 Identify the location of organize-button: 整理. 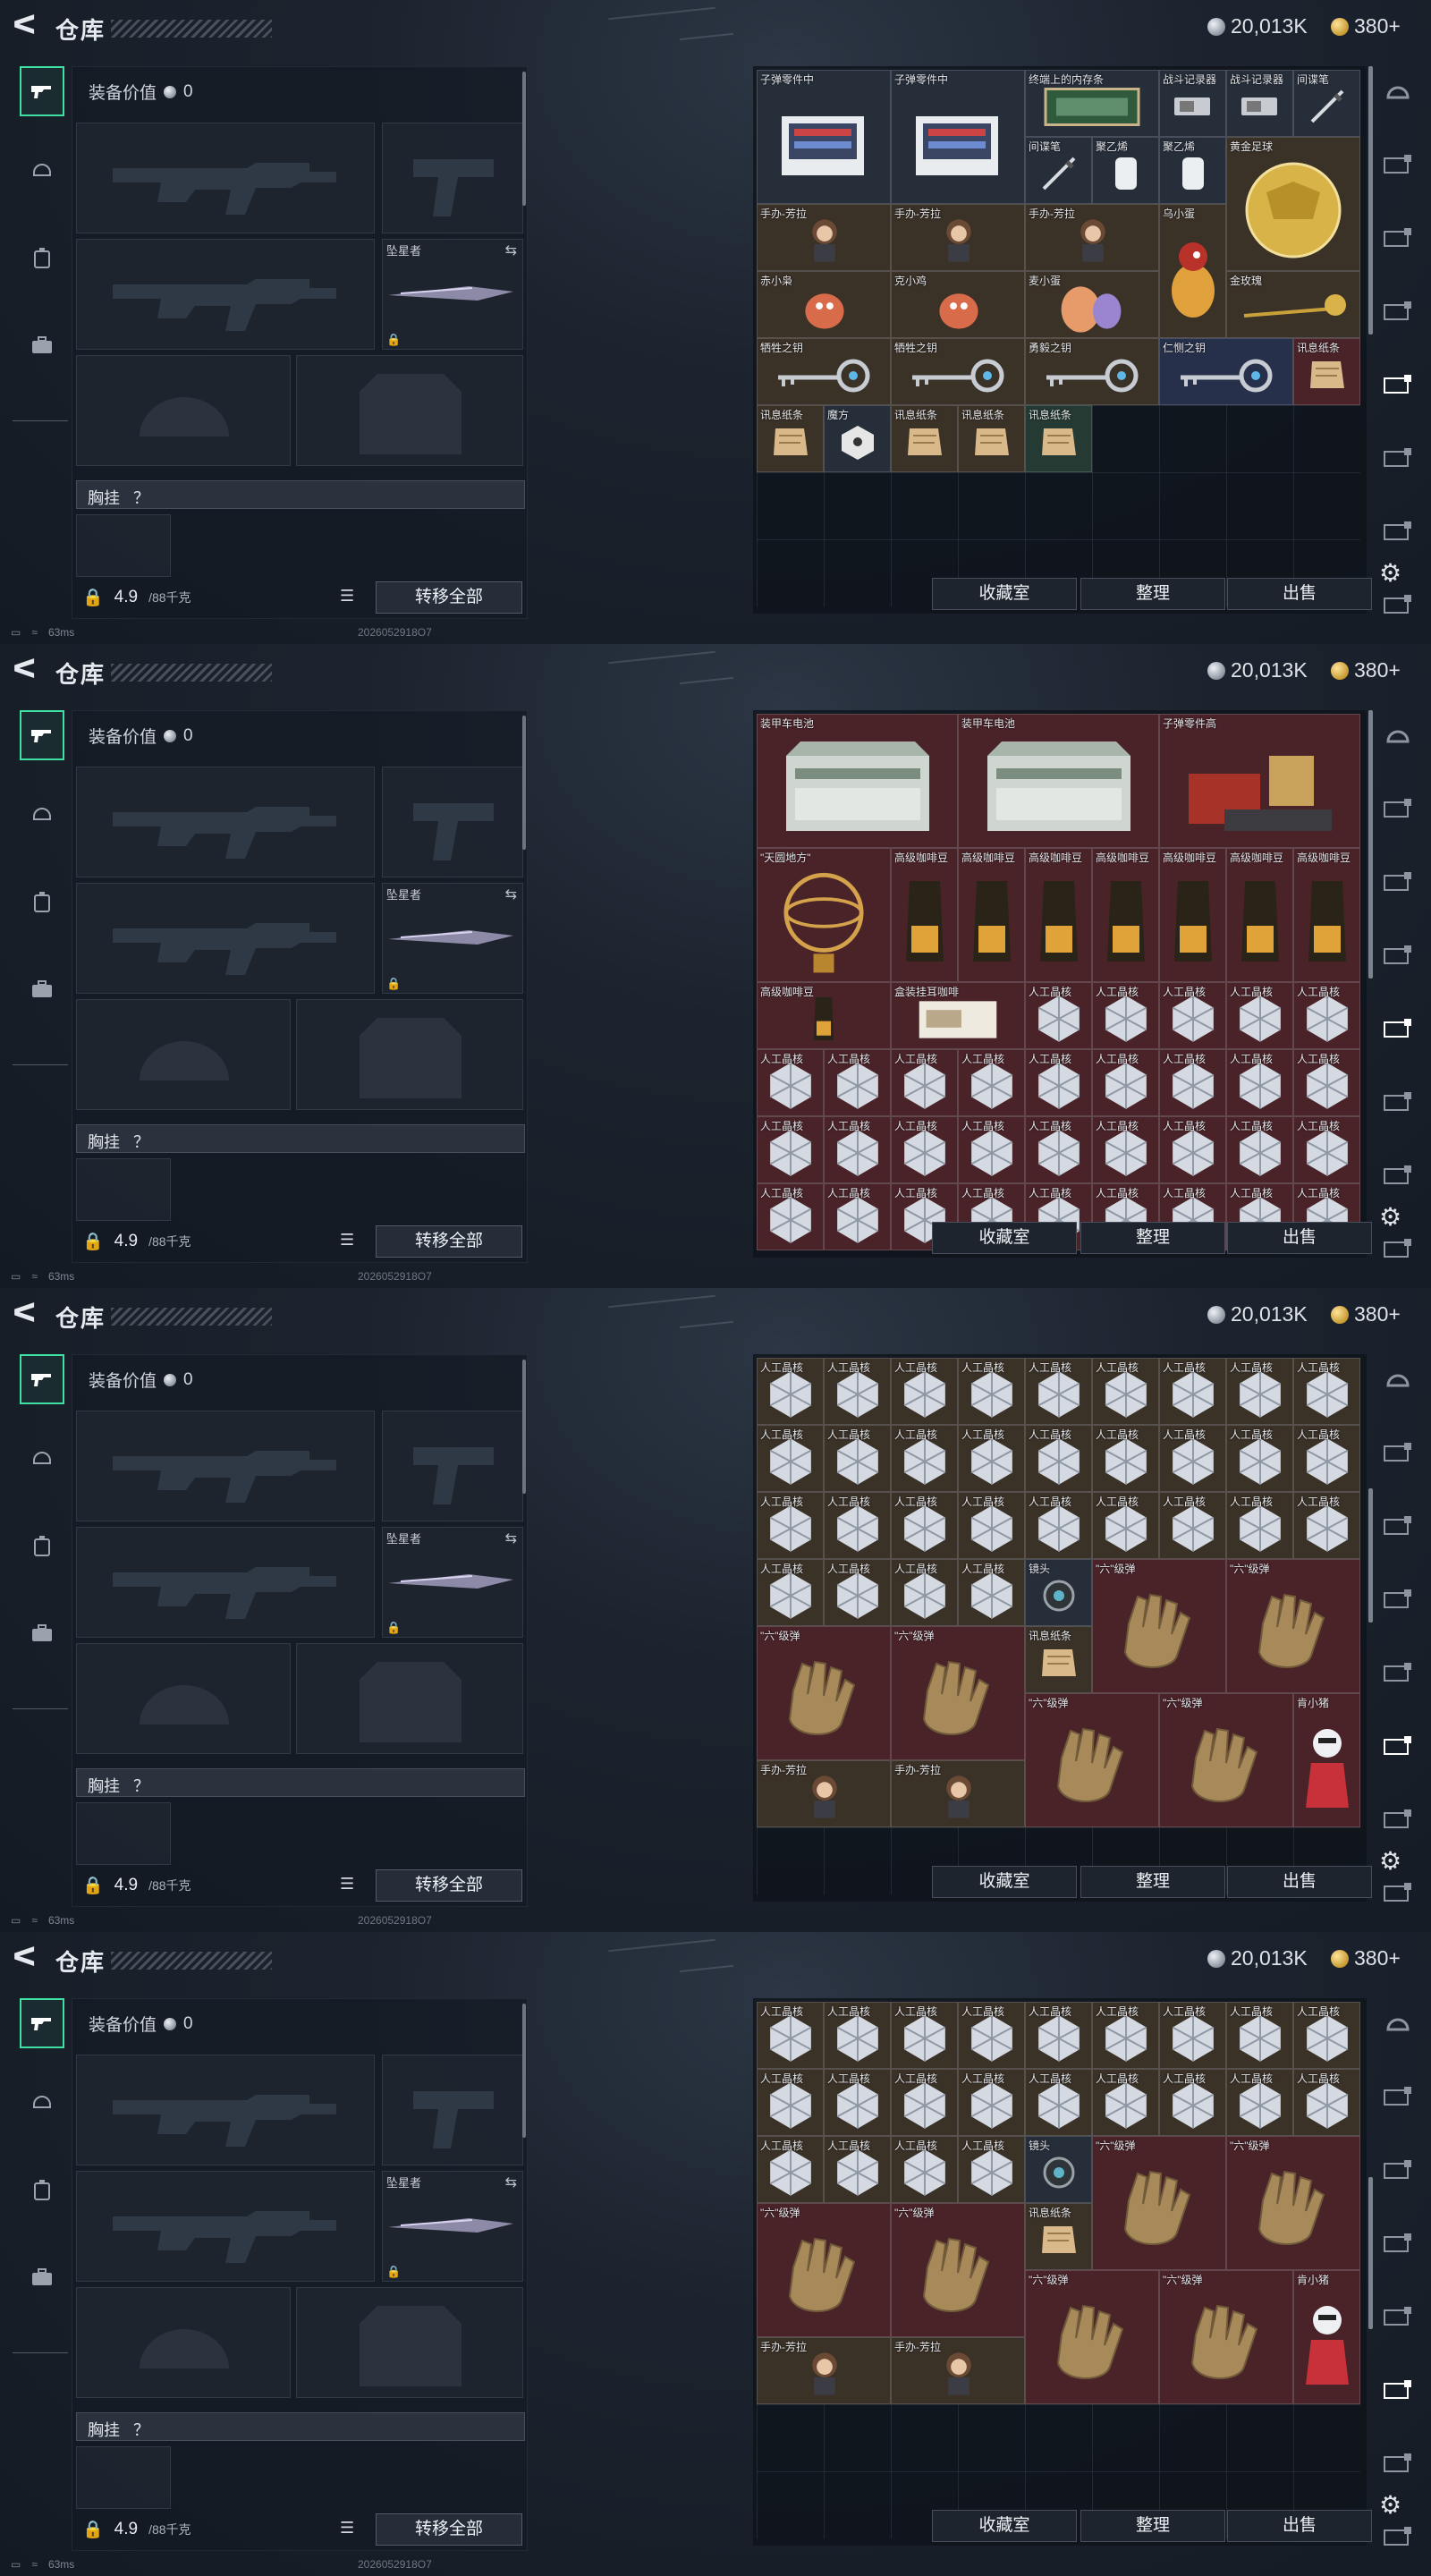
(1152, 1882).